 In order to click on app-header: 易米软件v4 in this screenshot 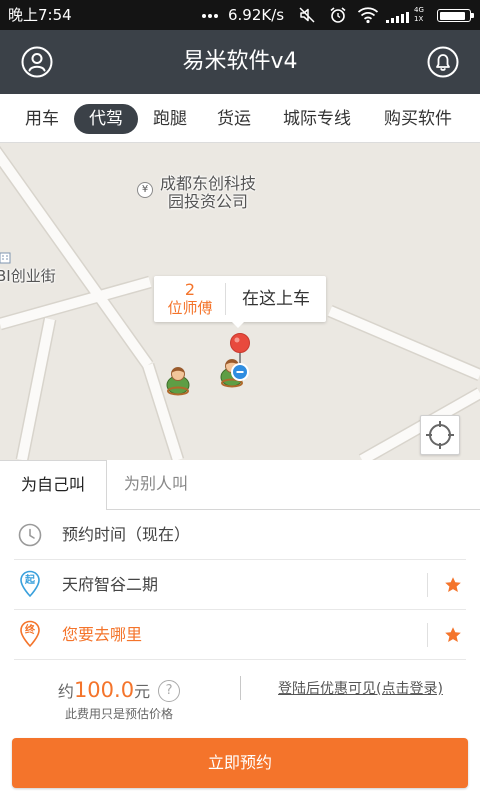, I will do `click(240, 62)`.